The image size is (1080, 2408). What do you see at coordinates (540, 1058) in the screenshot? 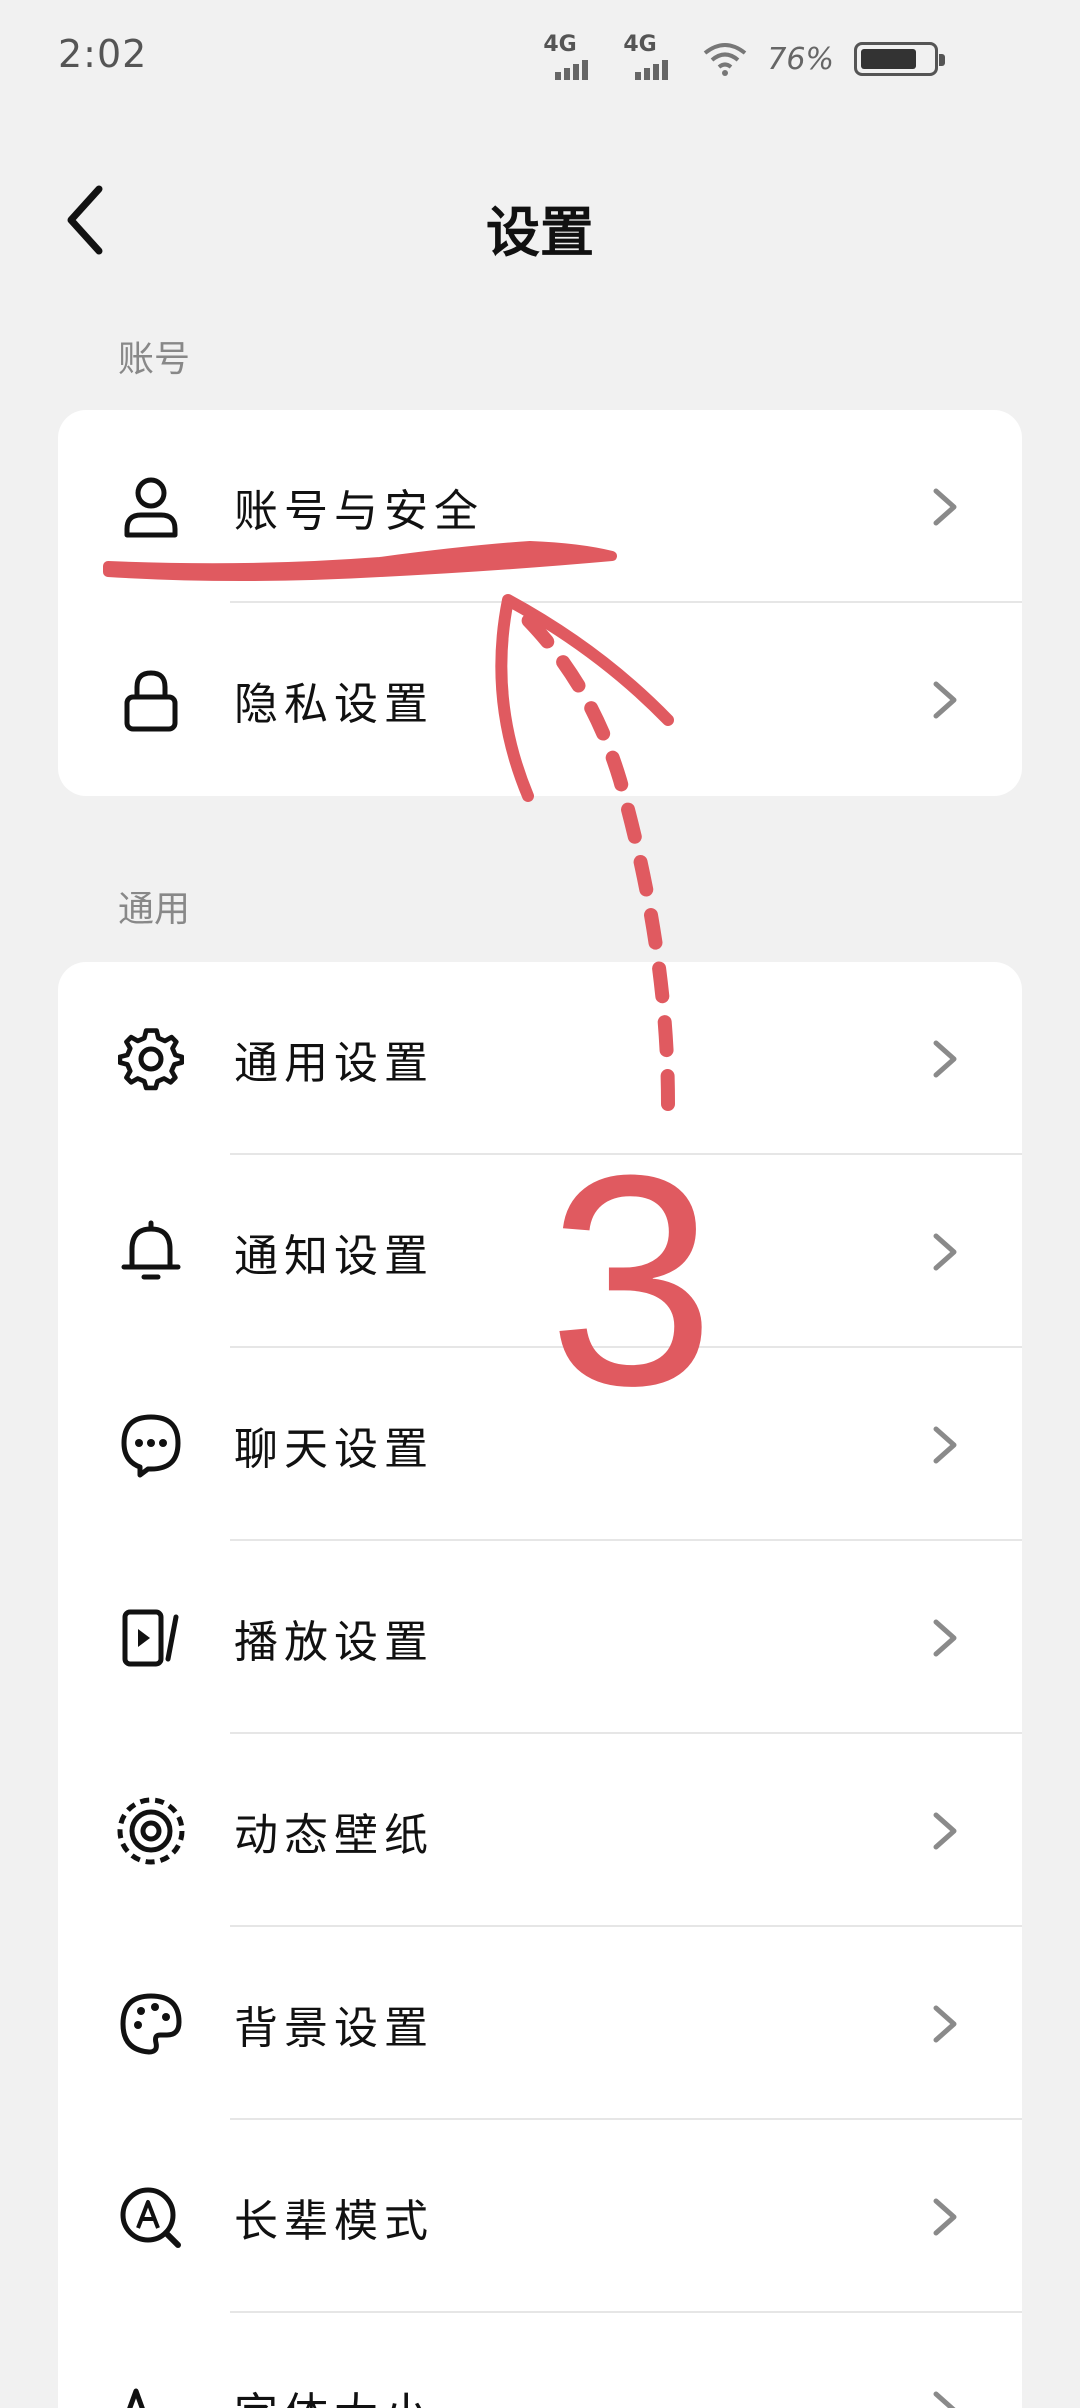
I see `settings-item-general: 通用设置` at bounding box center [540, 1058].